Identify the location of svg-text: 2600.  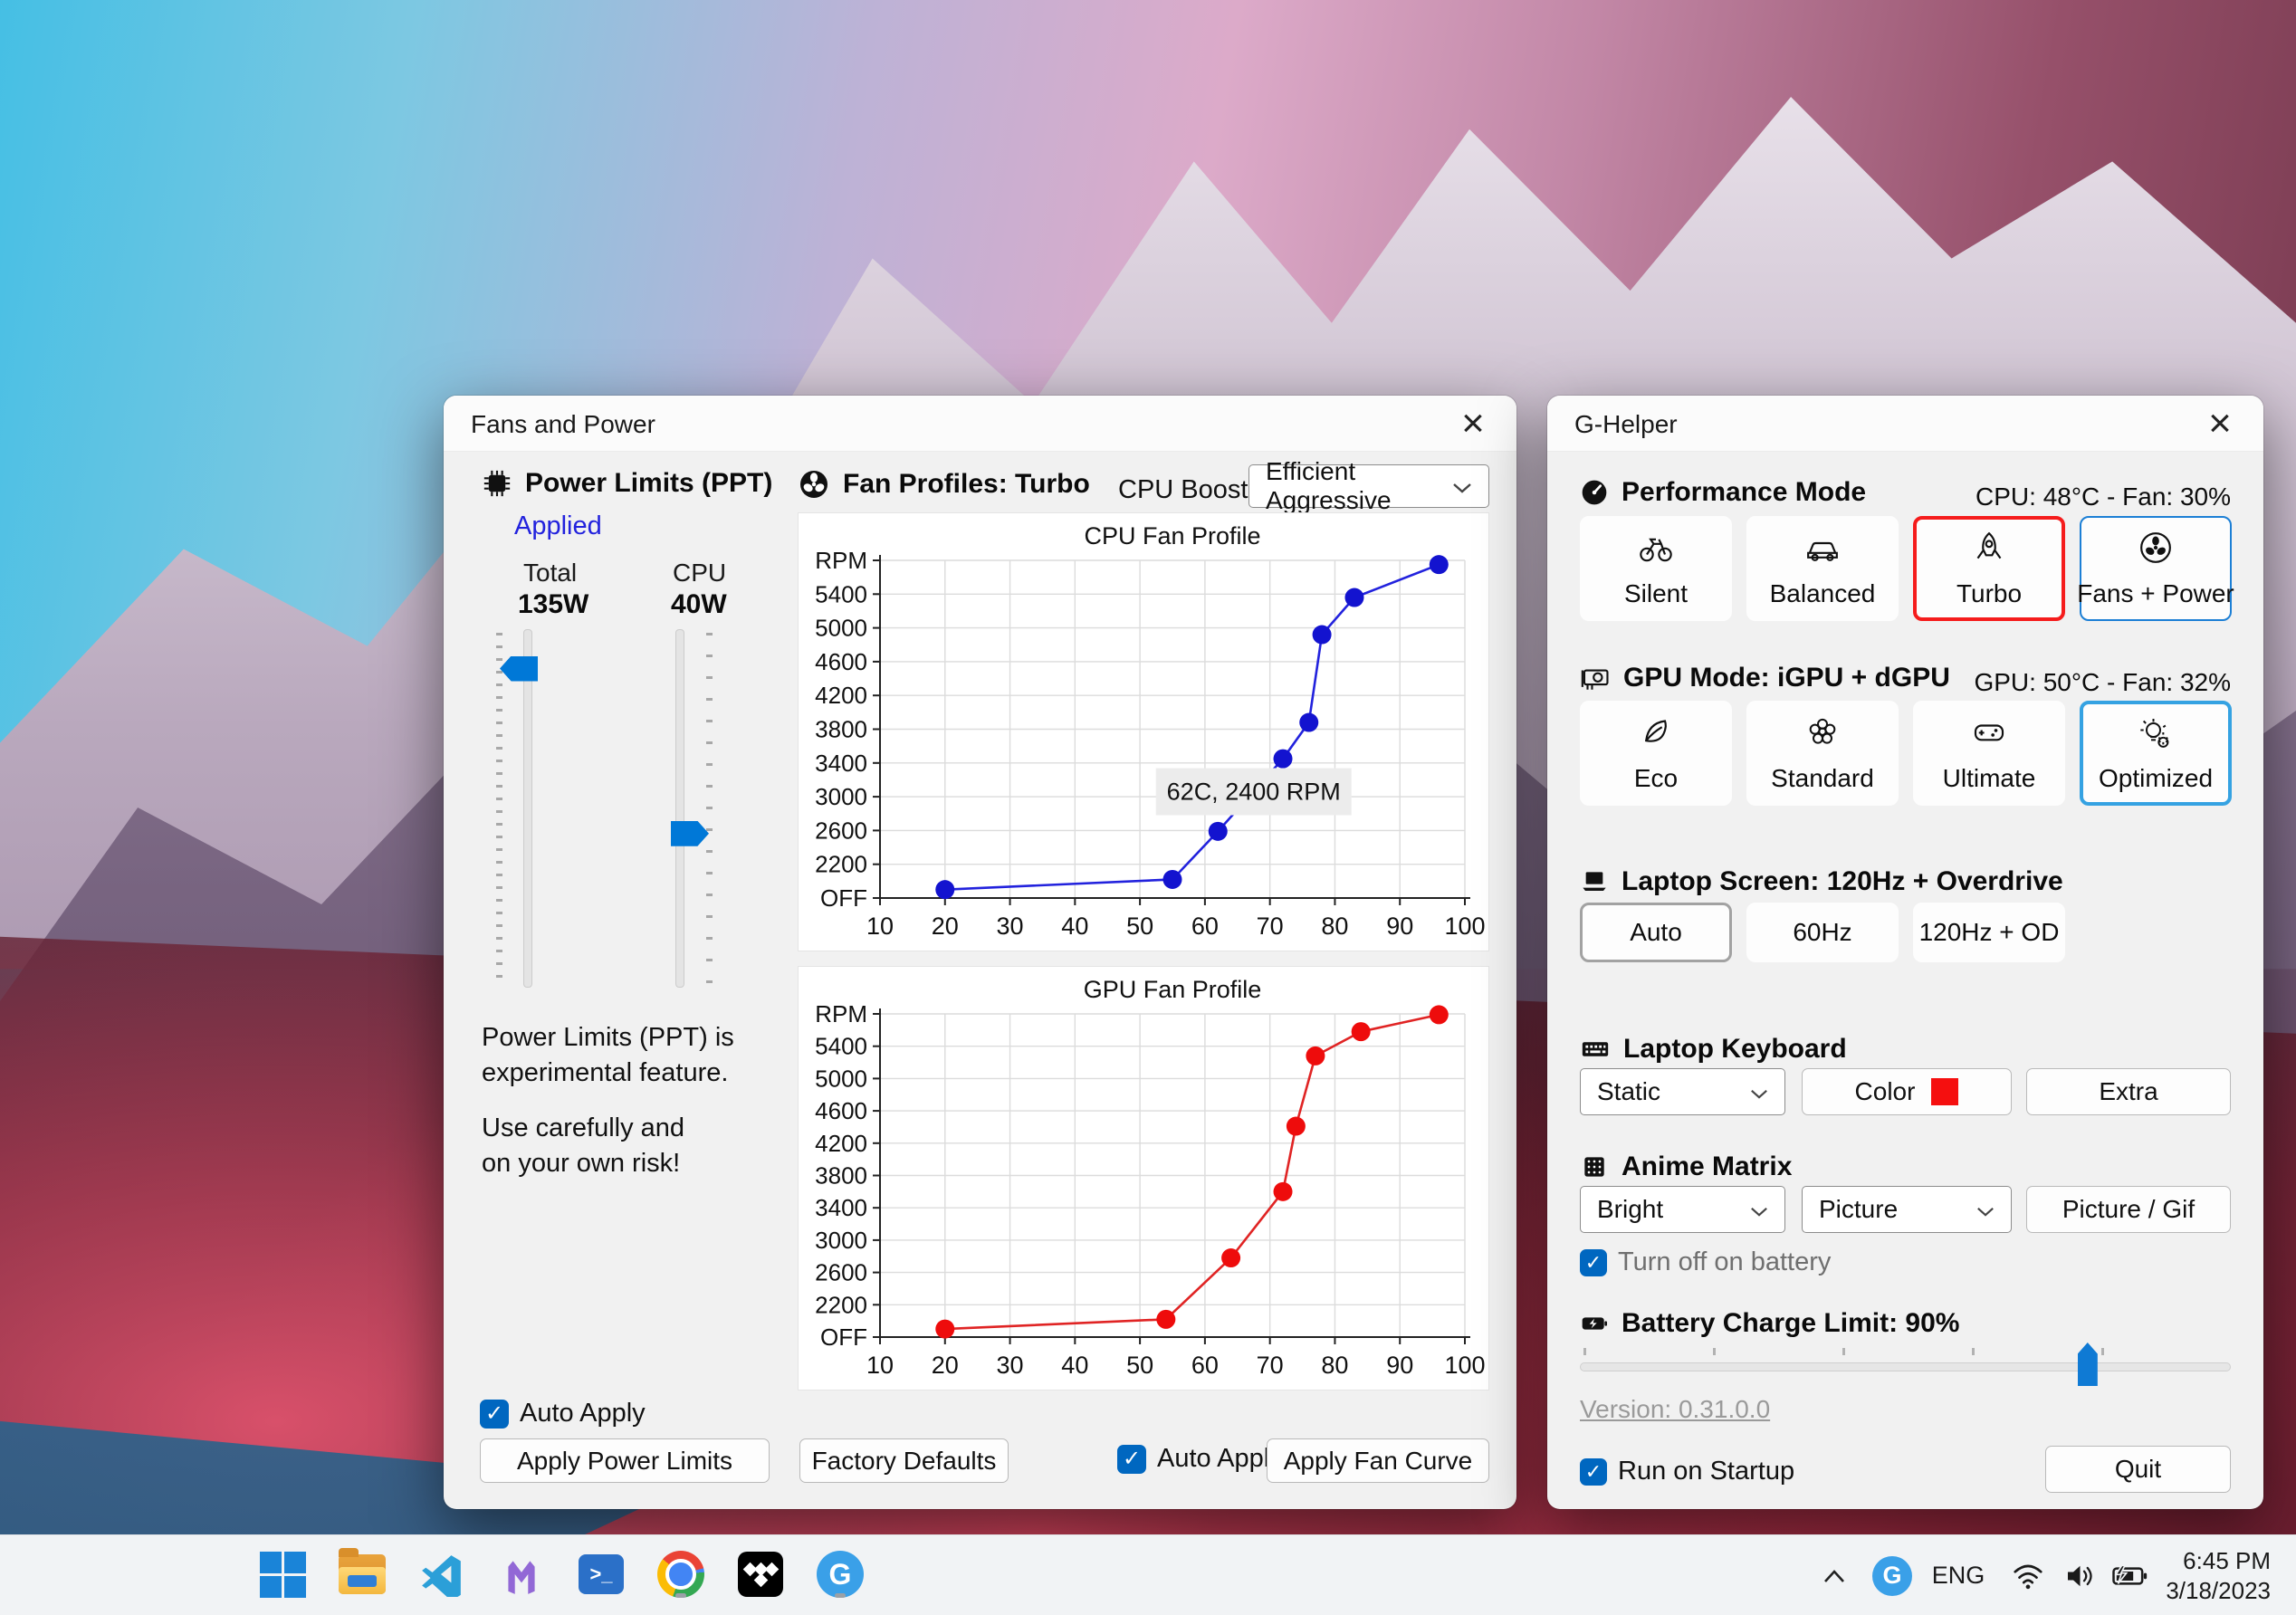
(841, 1272).